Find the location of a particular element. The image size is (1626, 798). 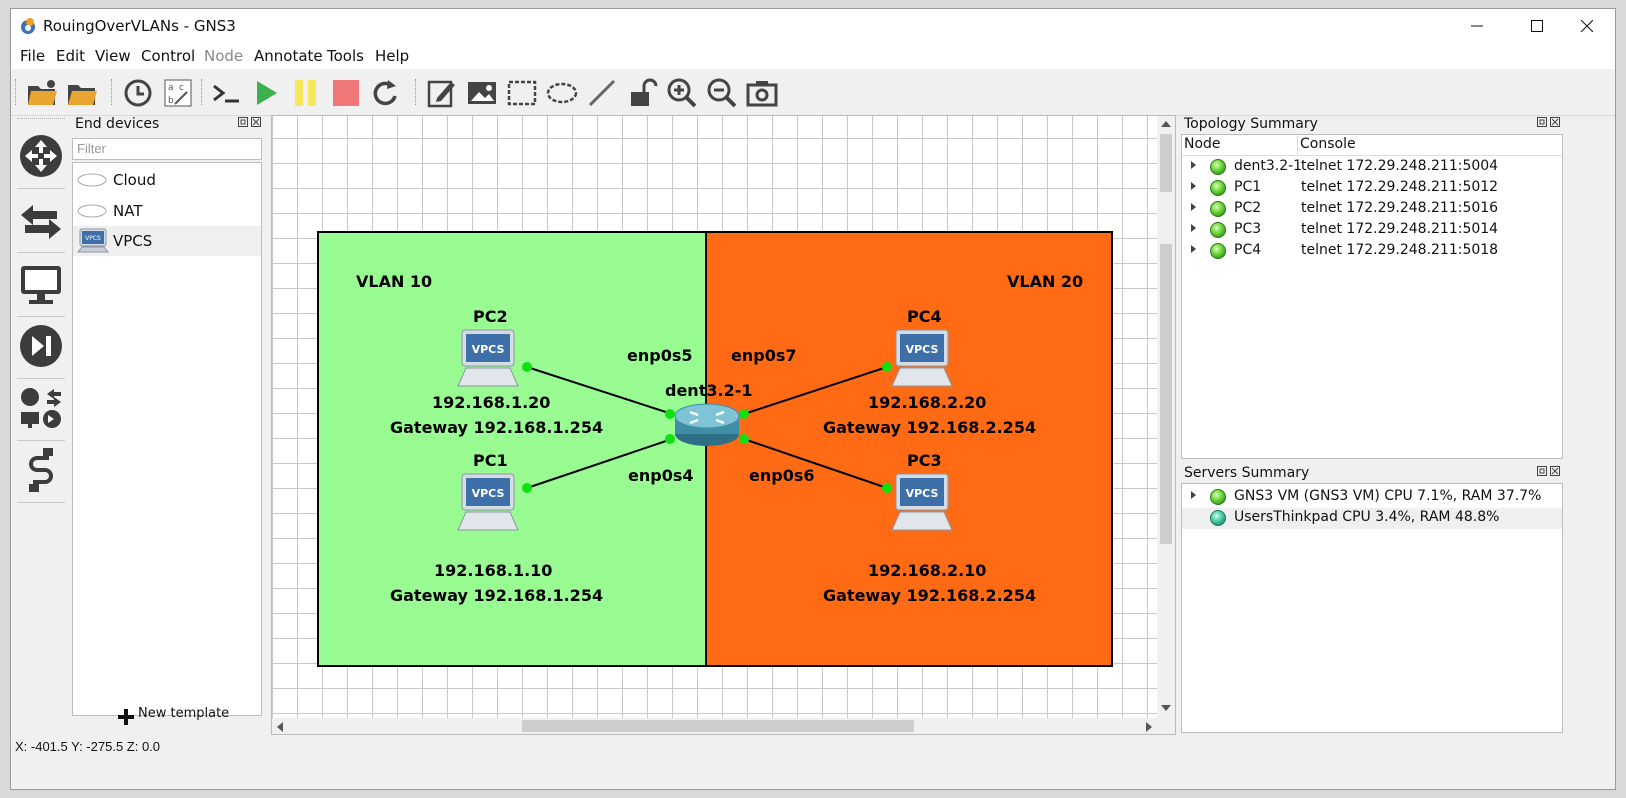

pc2-label: PC2 is located at coordinates (490, 316).